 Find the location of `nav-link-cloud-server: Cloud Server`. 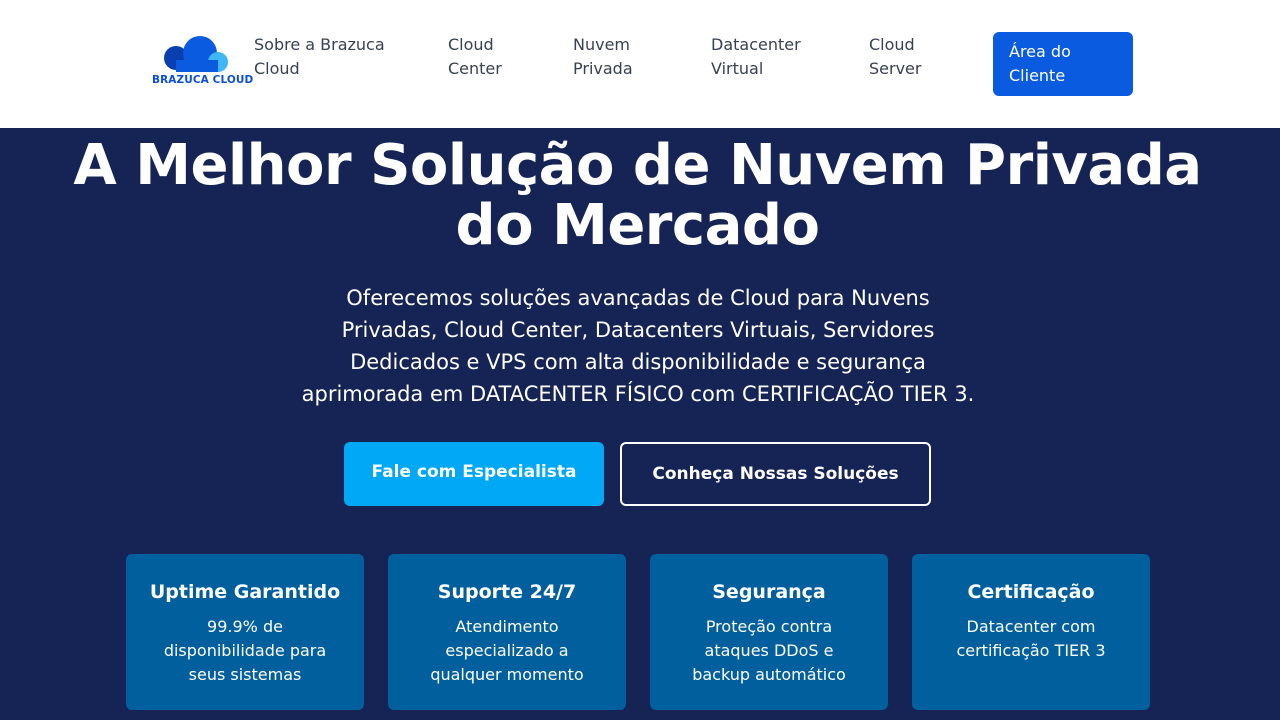

nav-link-cloud-server: Cloud Server is located at coordinates (895, 57).